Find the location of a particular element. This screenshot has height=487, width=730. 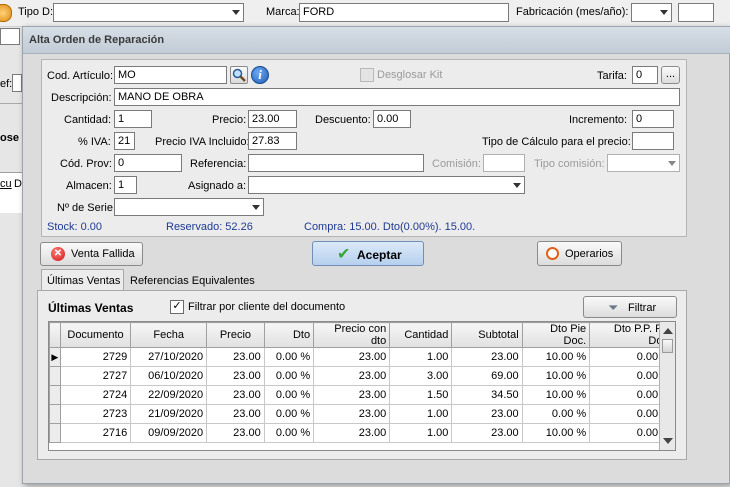

fabricacion-mes-combo is located at coordinates (651, 12).